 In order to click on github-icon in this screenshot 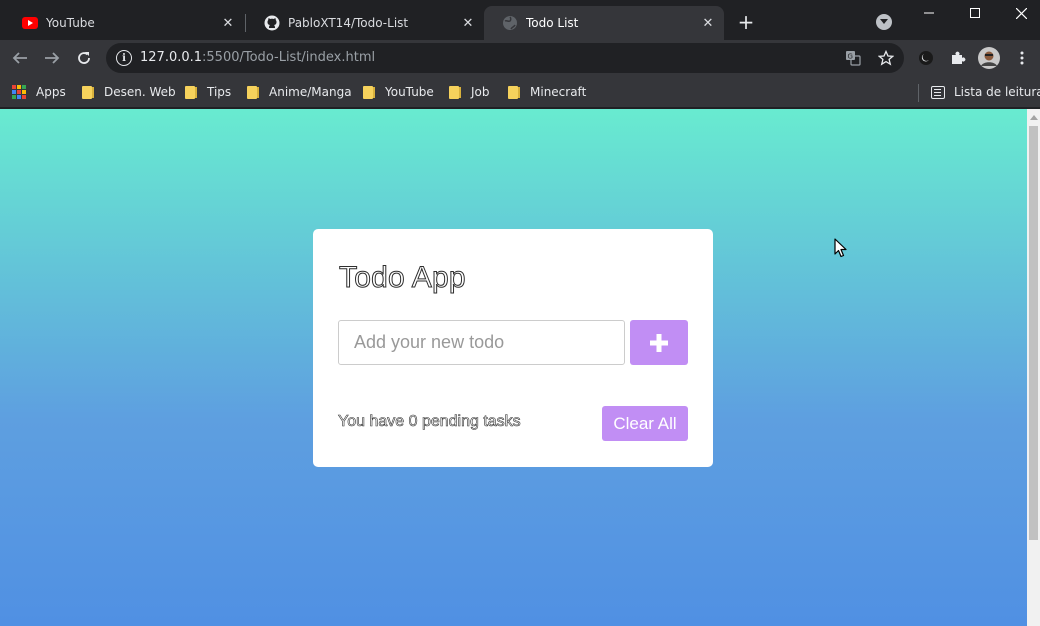, I will do `click(272, 23)`.